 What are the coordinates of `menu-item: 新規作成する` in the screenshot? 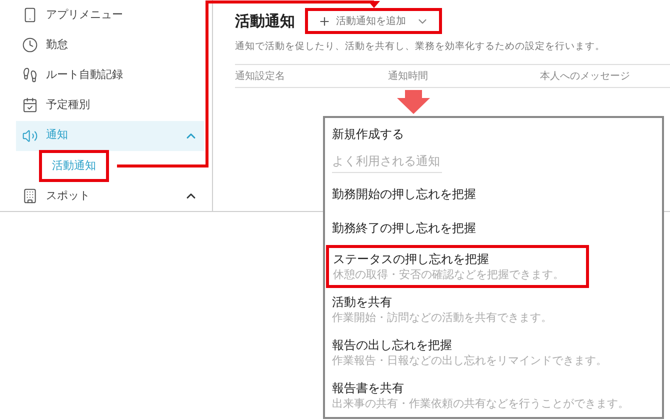 It's located at (368, 134).